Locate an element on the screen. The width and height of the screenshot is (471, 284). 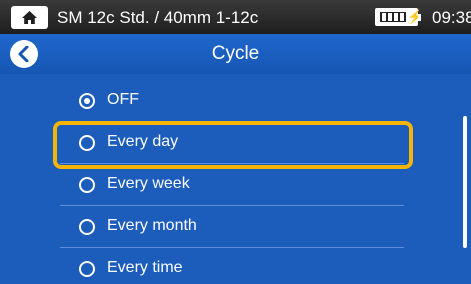
clock: 09:38 is located at coordinates (451, 17).